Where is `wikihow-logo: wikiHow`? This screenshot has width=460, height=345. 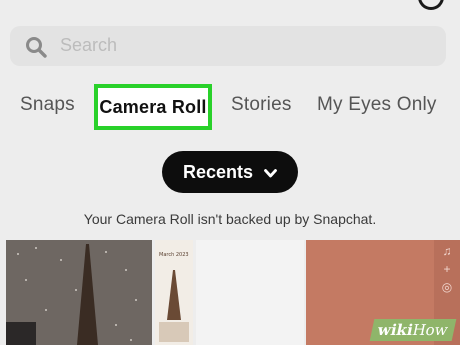
wikihow-logo: wikiHow is located at coordinates (413, 330).